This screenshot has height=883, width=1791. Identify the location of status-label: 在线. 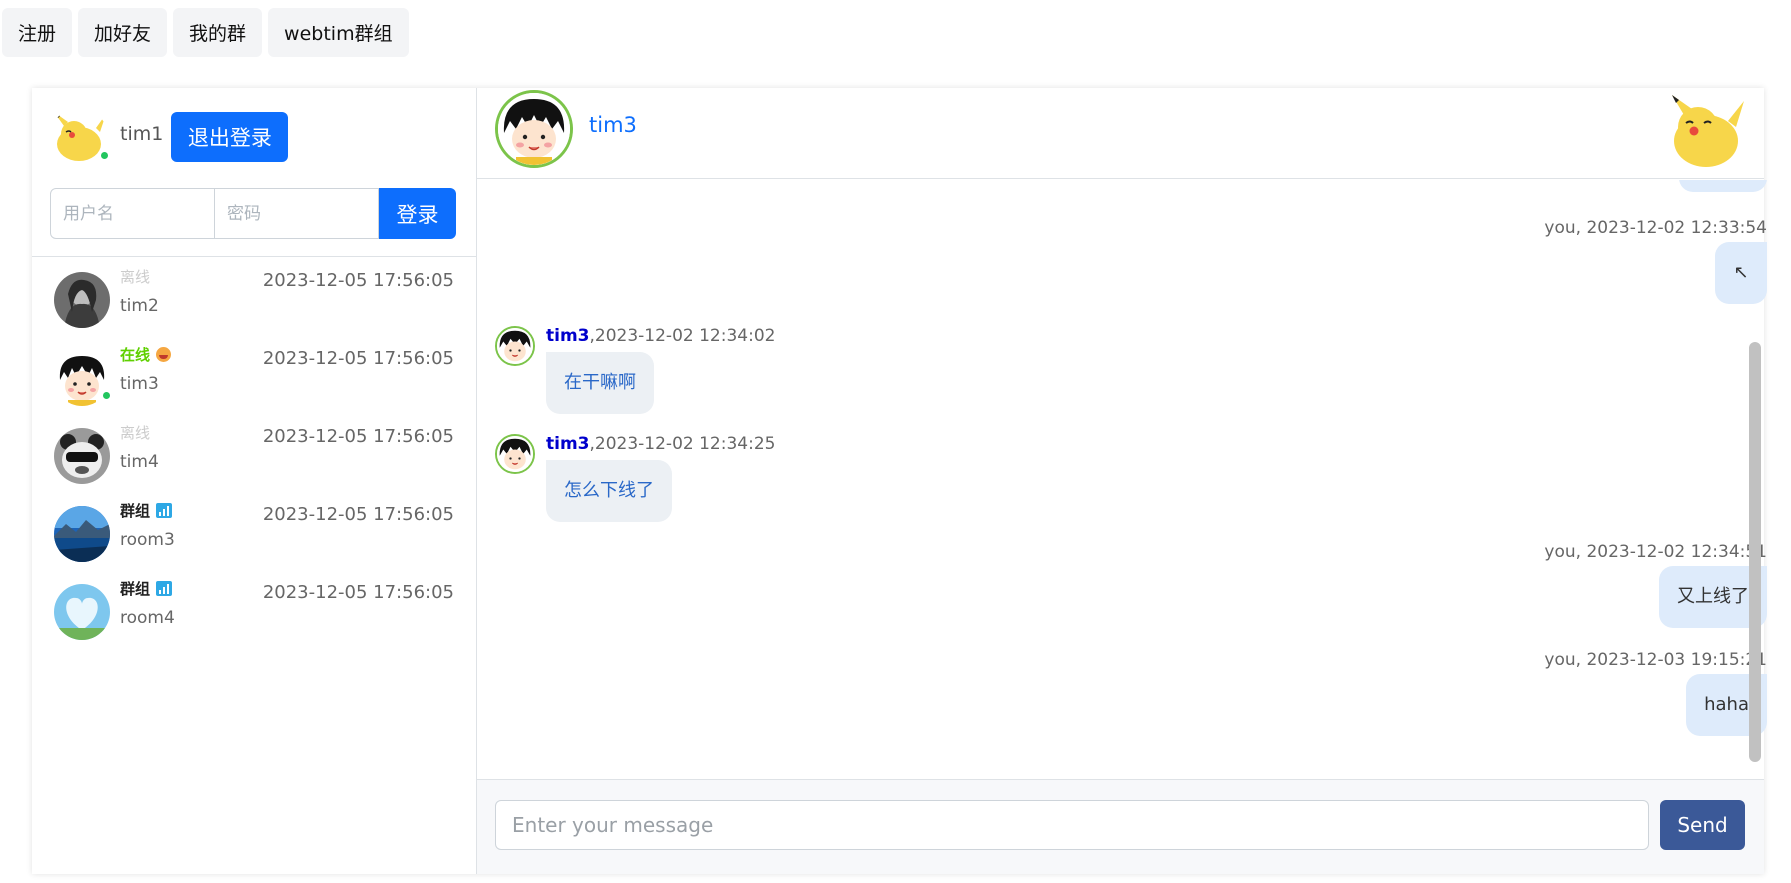
(135, 355).